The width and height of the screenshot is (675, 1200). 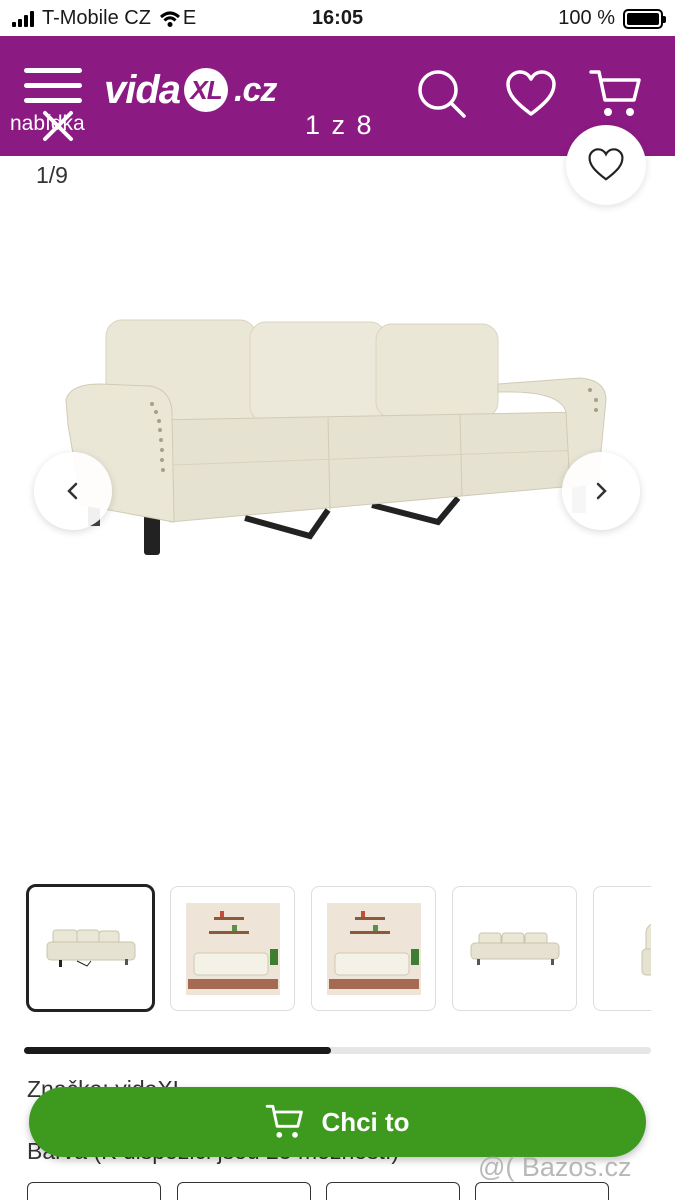 I want to click on site-header: nabídka vida XL .cz 1 z 8, so click(x=337, y=96).